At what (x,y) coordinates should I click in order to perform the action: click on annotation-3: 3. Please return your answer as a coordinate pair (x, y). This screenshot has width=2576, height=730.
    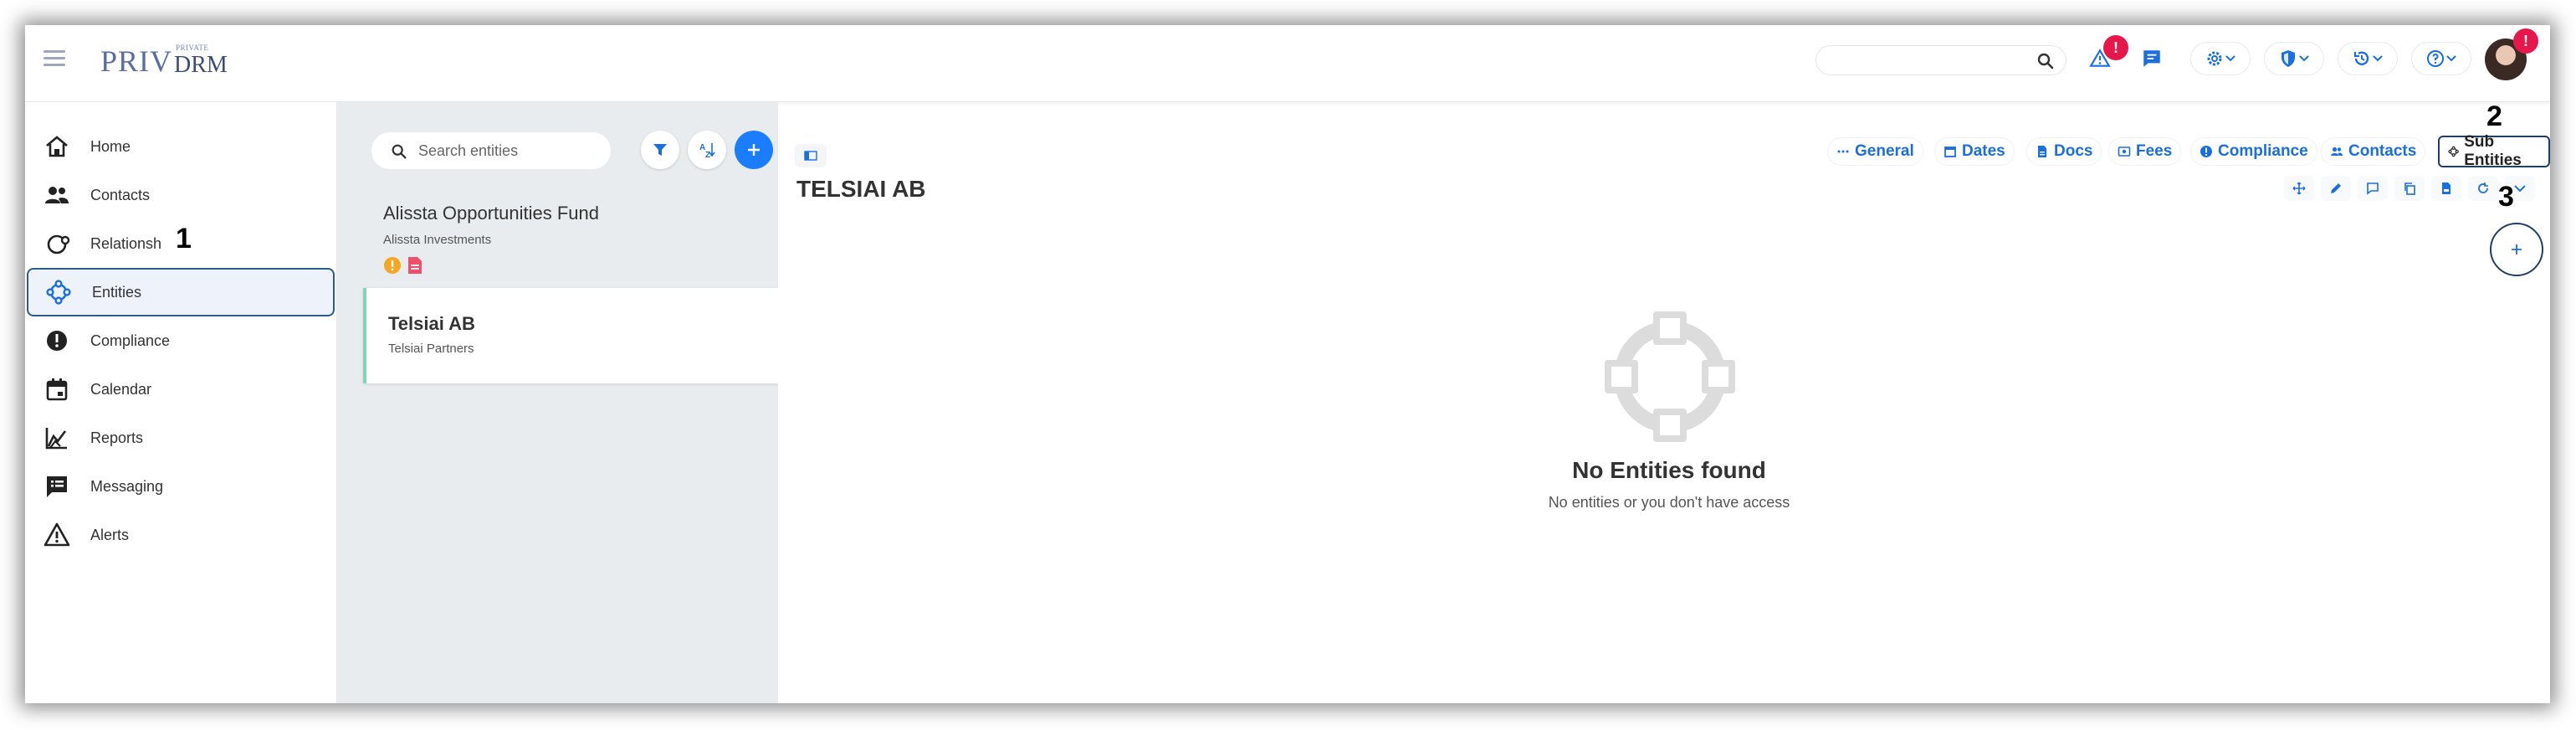
    Looking at the image, I should click on (2506, 197).